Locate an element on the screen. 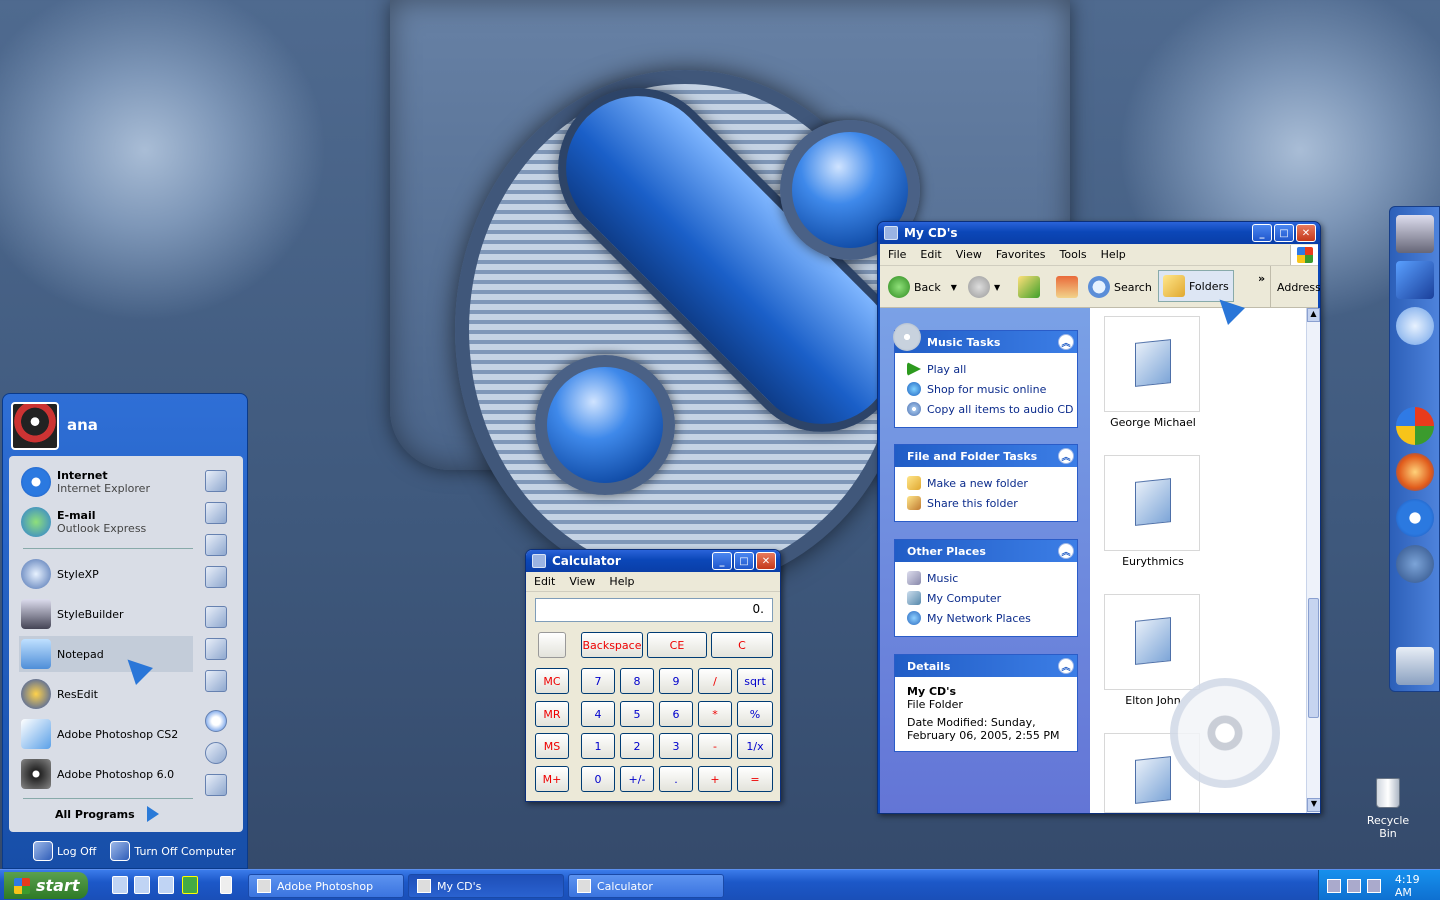 This screenshot has height=900, width=1440. scroll-up-arrow-icon: ▲ is located at coordinates (1313, 315).